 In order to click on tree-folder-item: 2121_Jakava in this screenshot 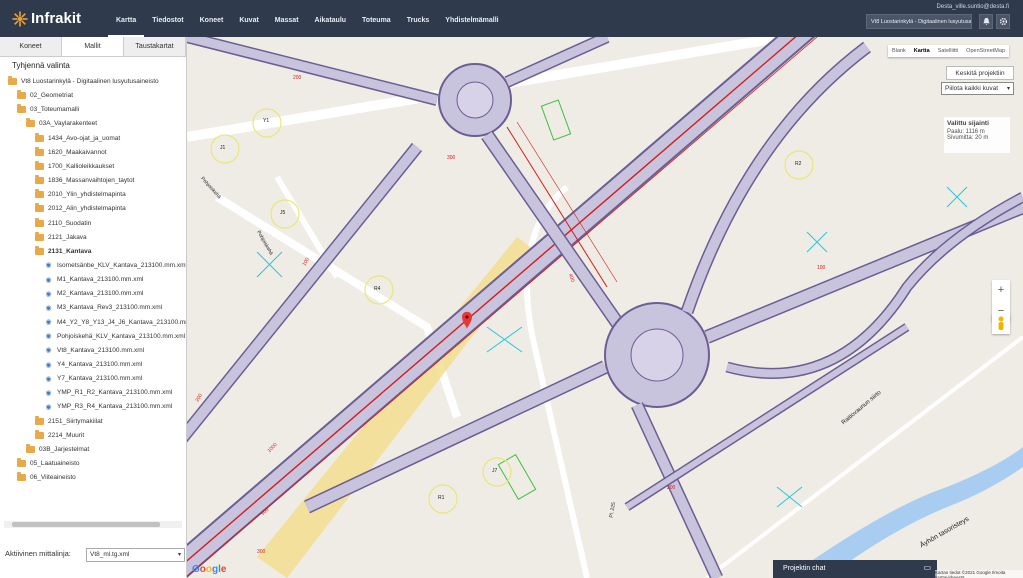, I will do `click(61, 237)`.